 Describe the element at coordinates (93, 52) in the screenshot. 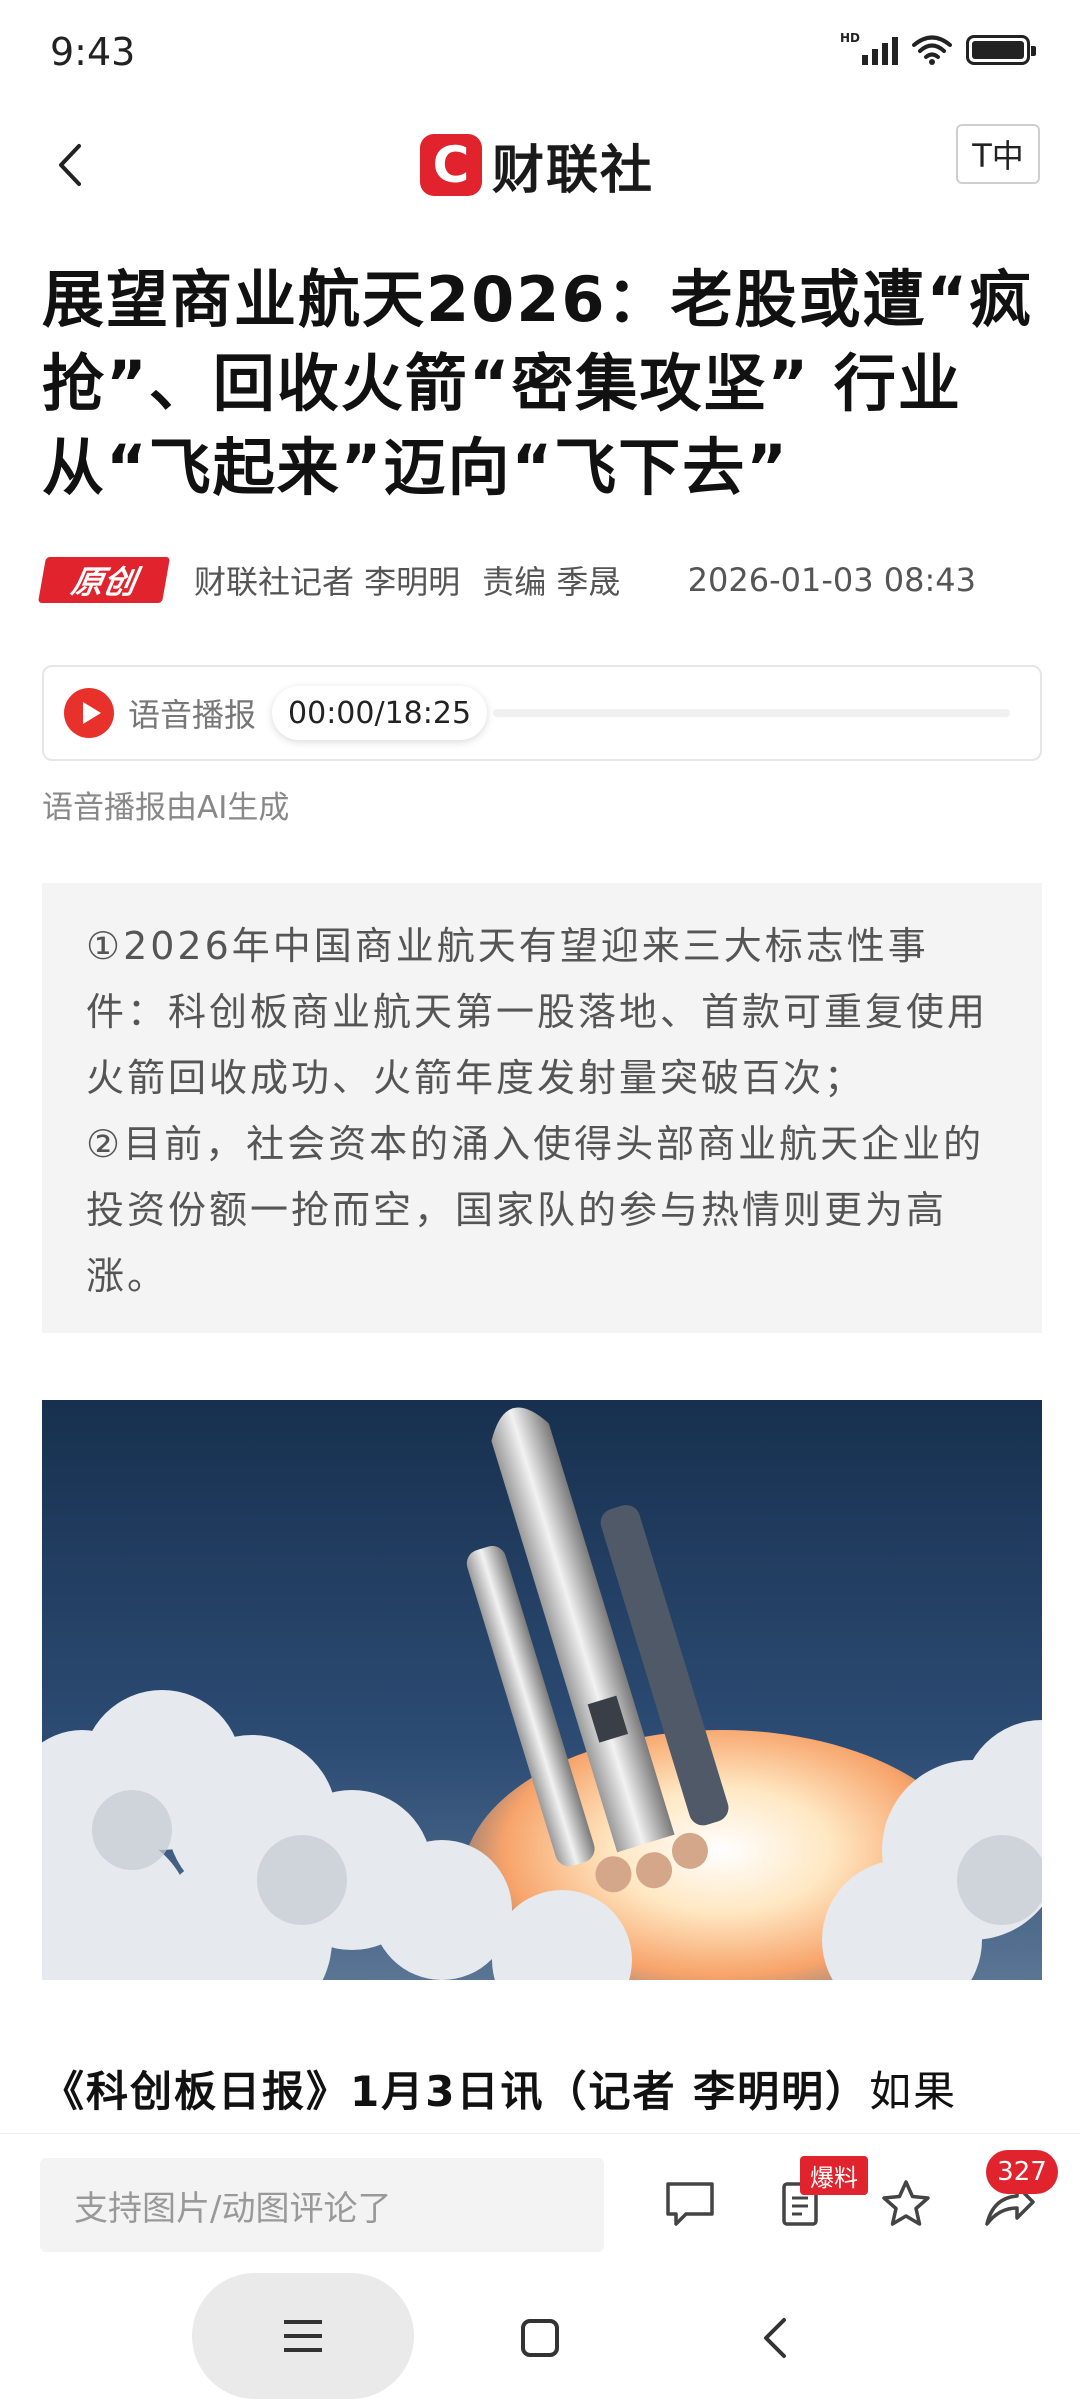

I see `status-time: 9:43` at that location.